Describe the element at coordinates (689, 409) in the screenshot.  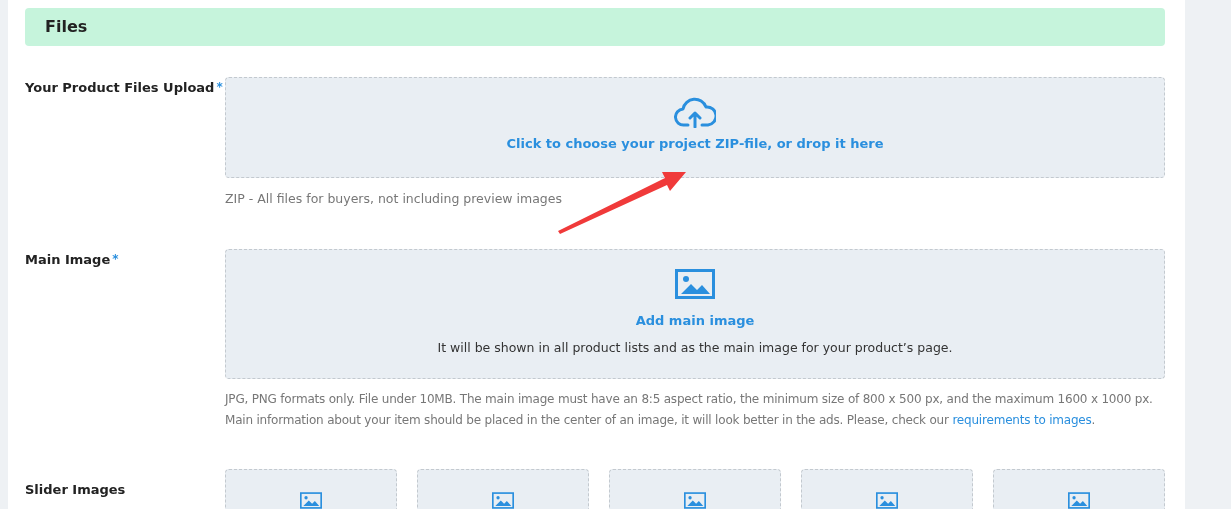
I see `field-hint: JPG, PNG formats only. File under 10MB. The main image must have an 8:5 aspect ratio, the minimum size of 800 x 500 px, and the maximum 1600 x 1000 px. Main information about your item should be placed in the center of an image, it will look better in the ads. Please, check our requirements to images.` at that location.